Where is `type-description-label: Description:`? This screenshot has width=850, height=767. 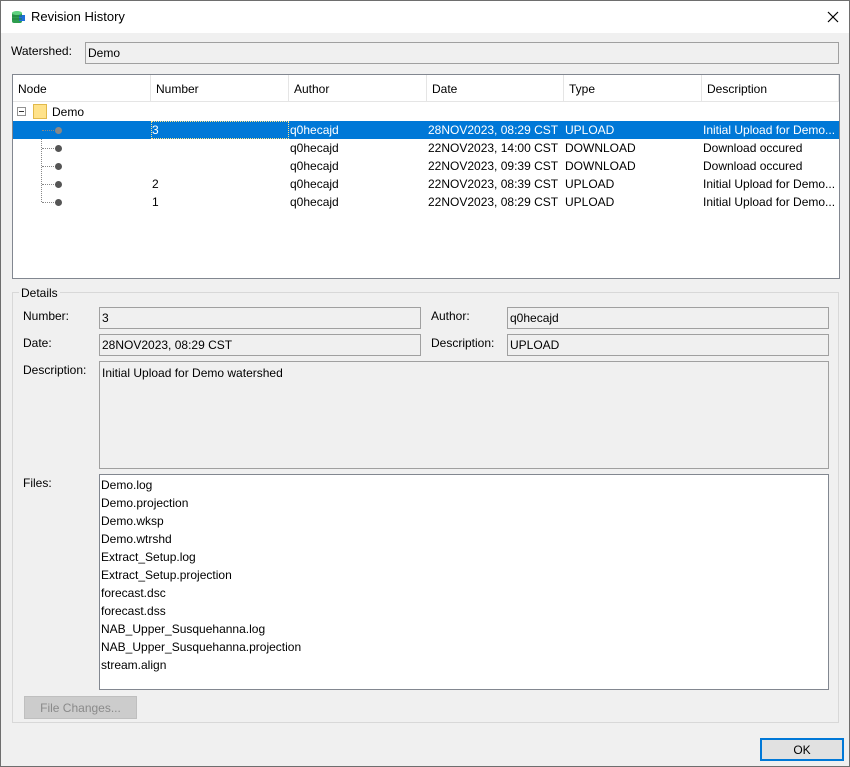
type-description-label: Description: is located at coordinates (463, 343).